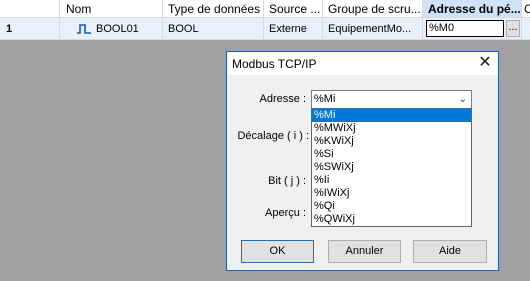 This screenshot has height=281, width=530. I want to click on ok-button: OK, so click(277, 251).